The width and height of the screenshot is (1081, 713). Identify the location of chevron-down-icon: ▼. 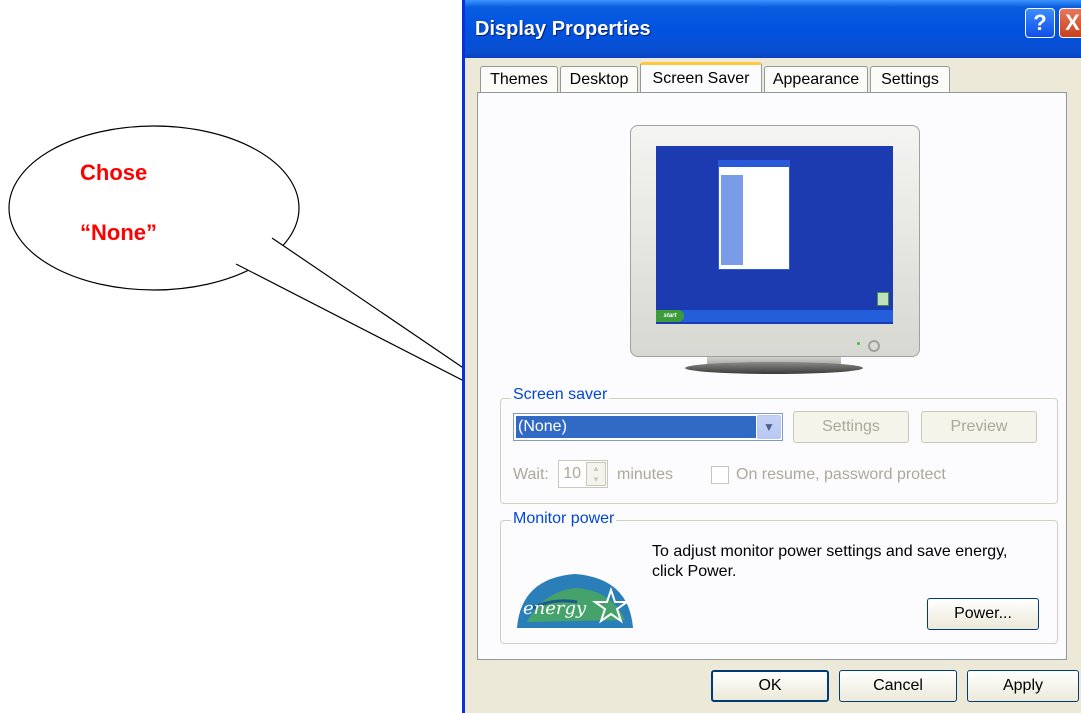
(769, 427).